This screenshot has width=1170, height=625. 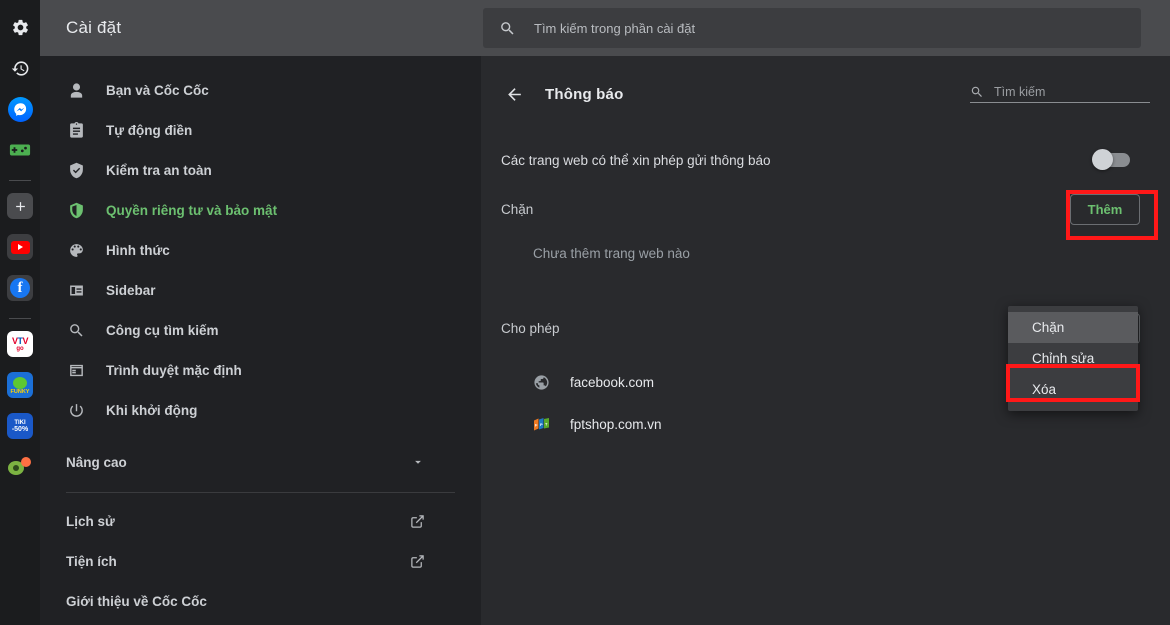 I want to click on coccoc-icon, so click(x=20, y=467).